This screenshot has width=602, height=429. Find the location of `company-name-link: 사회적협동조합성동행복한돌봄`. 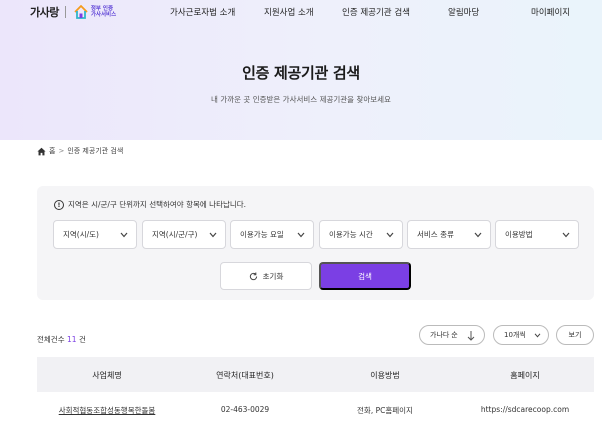

company-name-link: 사회적협동조합성동행복한돌봄 is located at coordinates (107, 410).